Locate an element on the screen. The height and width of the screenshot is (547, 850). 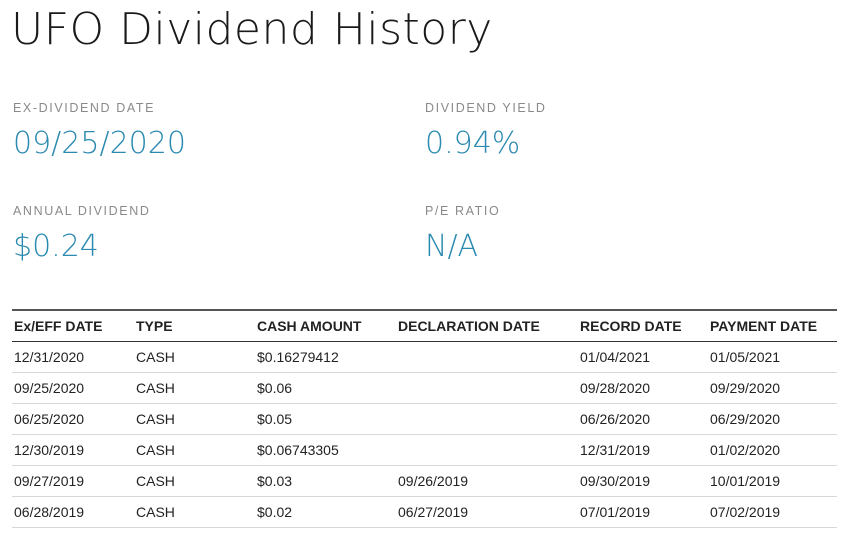
cell-record-date: 07/01/2019 is located at coordinates (643, 512).